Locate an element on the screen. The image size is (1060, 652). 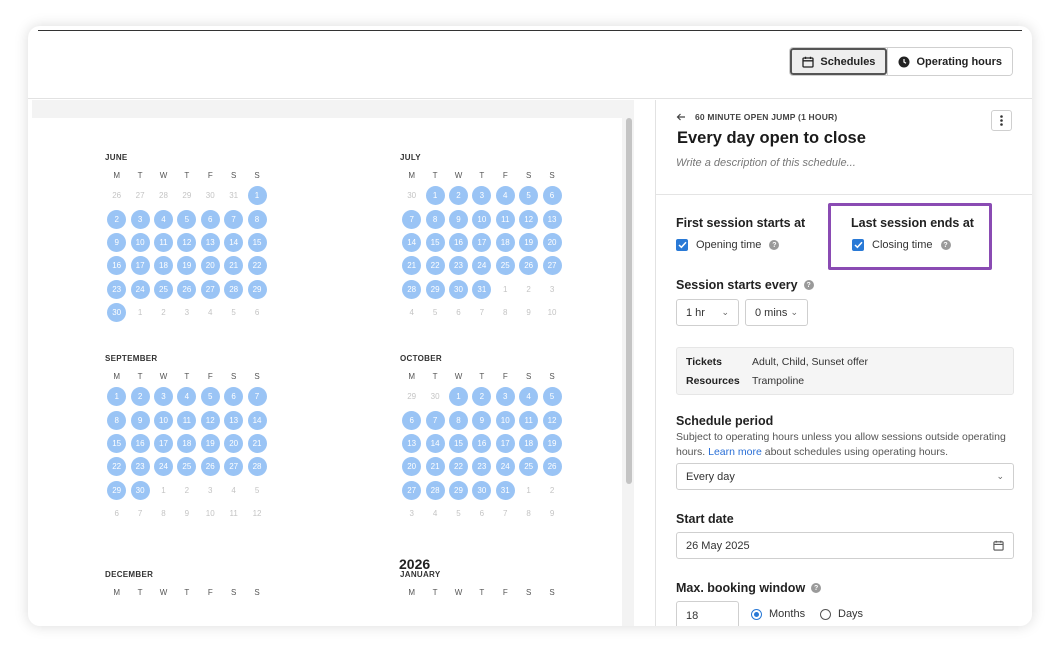
day-number: 19 is located at coordinates (187, 266).